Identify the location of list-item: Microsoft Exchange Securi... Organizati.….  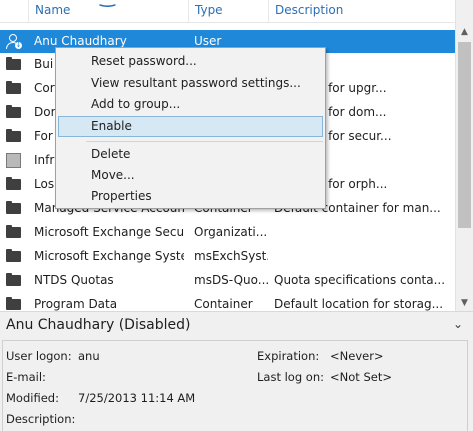
(227, 232).